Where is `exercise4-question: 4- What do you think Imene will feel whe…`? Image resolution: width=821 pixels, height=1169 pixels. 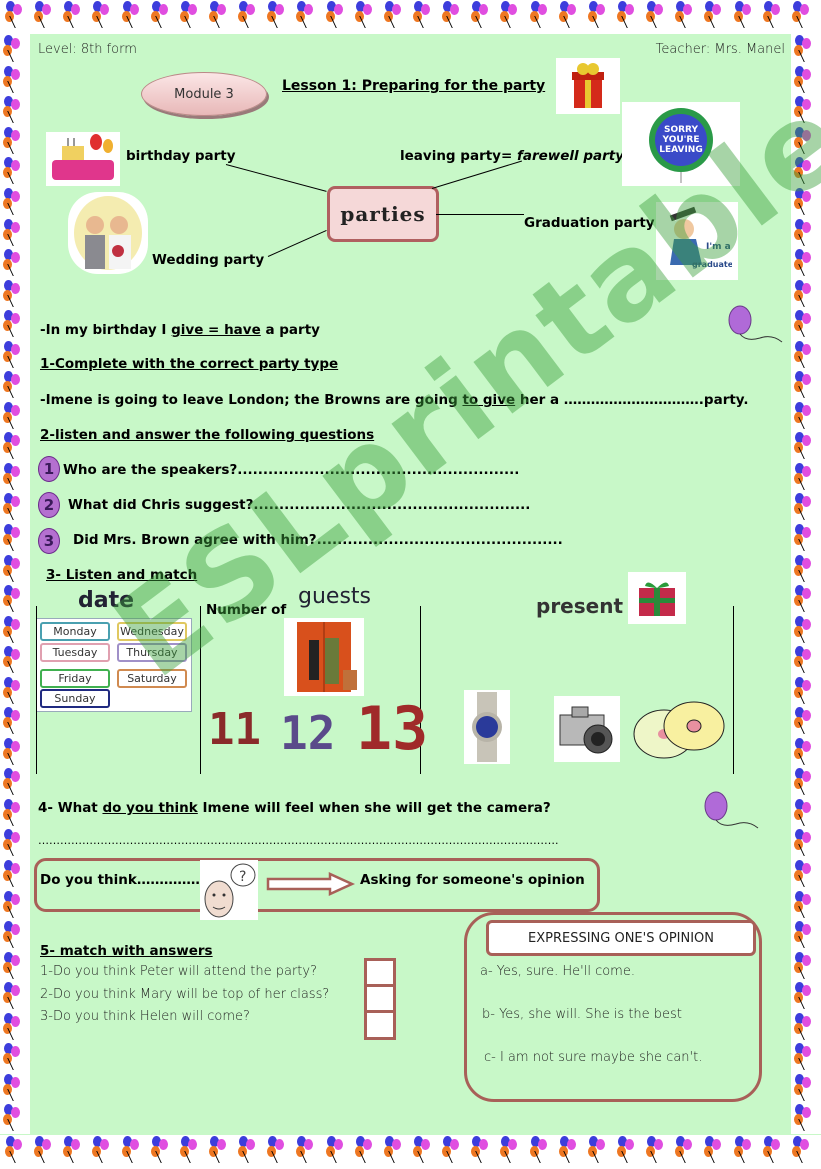 exercise4-question: 4- What do you think Imene will feel whe… is located at coordinates (294, 808).